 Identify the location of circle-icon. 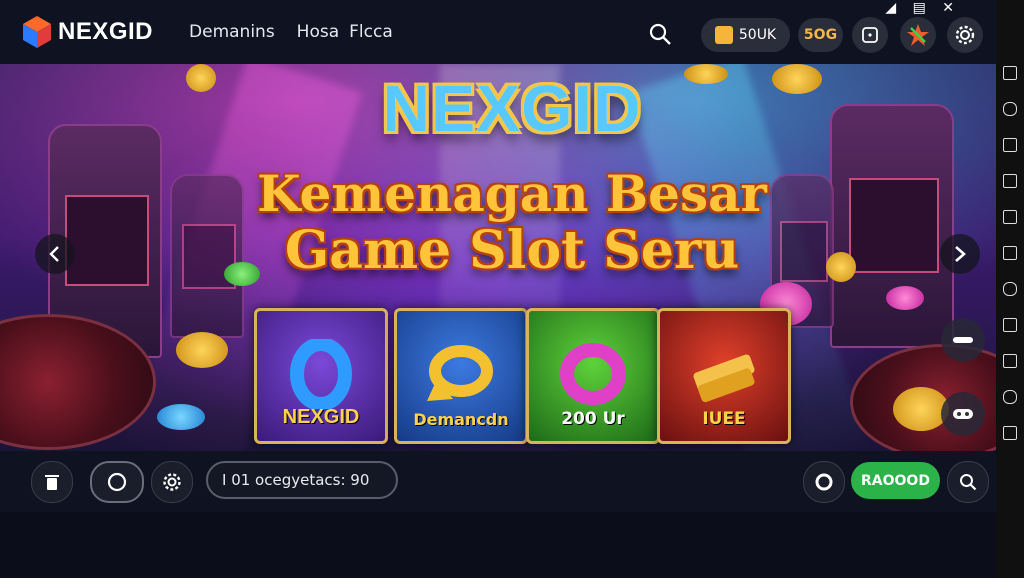
(117, 482).